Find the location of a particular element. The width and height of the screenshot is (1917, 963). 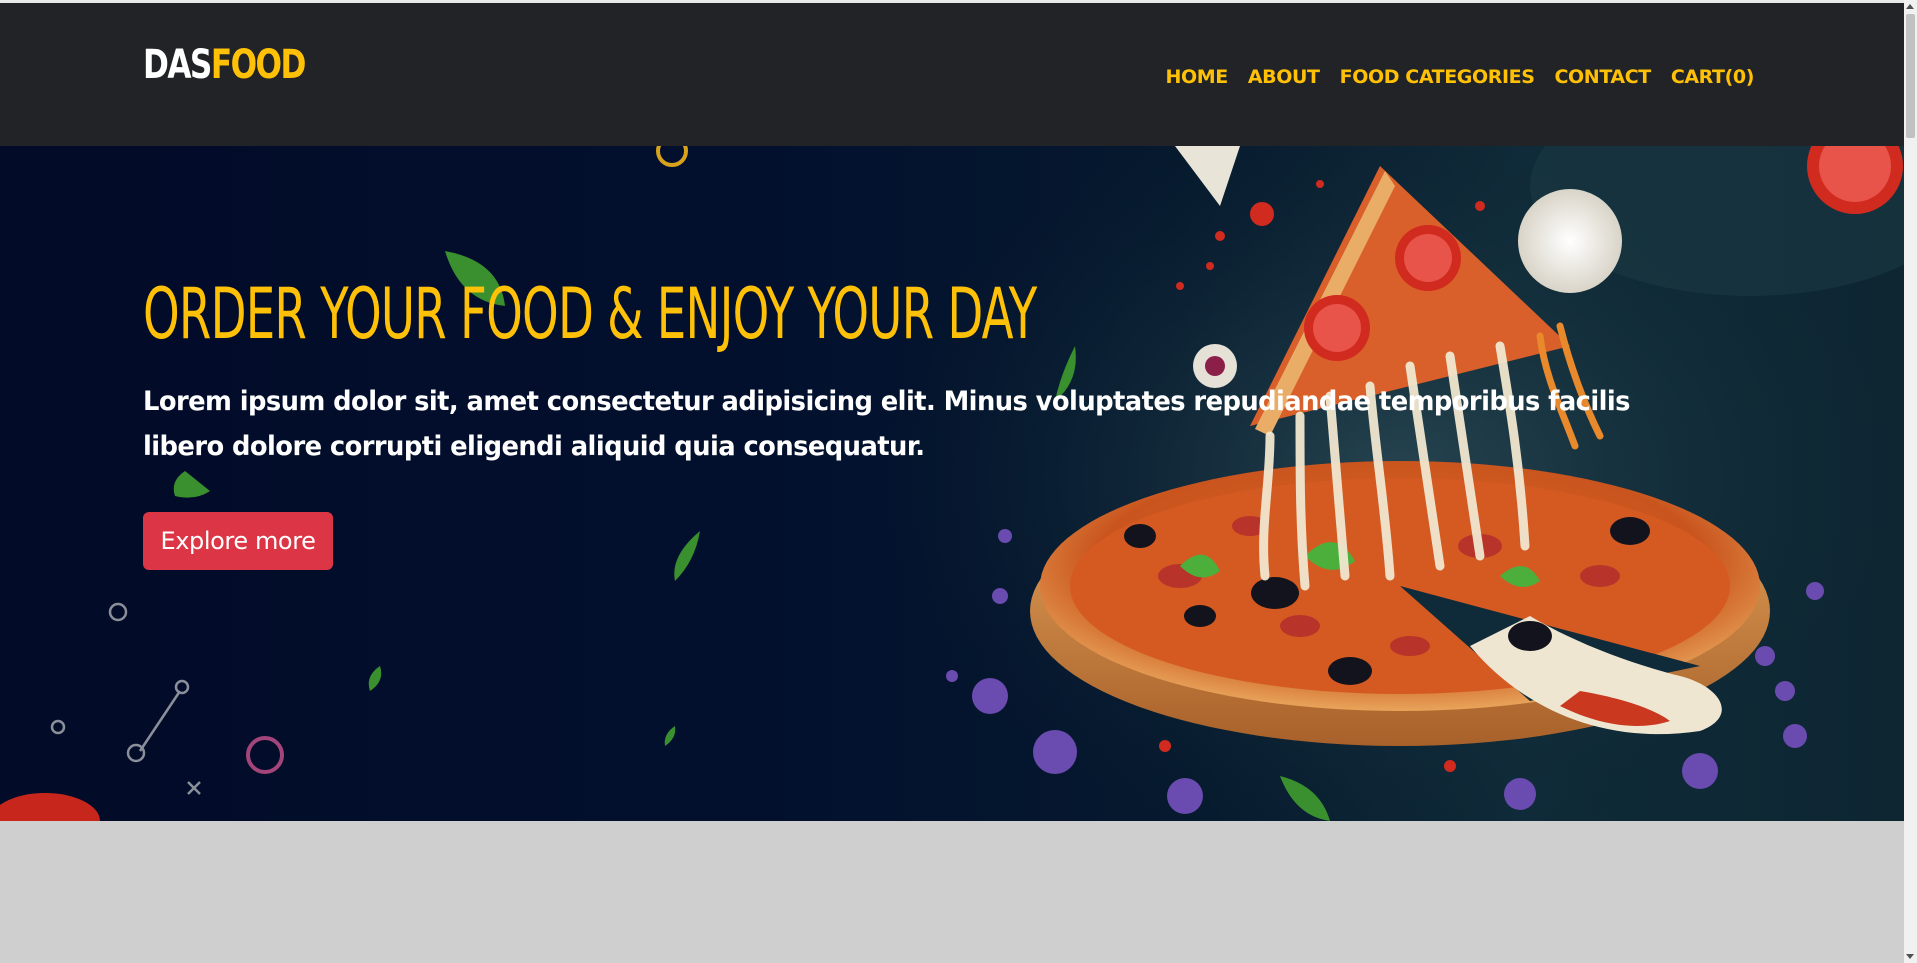

nav-cart-link: CART(0) is located at coordinates (1713, 77).